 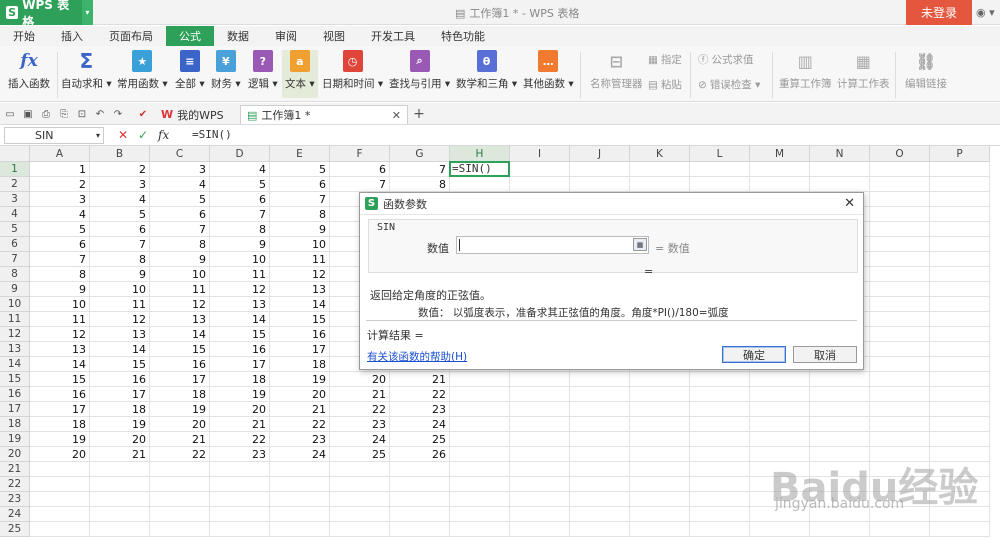 What do you see at coordinates (180, 274) in the screenshot?
I see `cell: 10` at bounding box center [180, 274].